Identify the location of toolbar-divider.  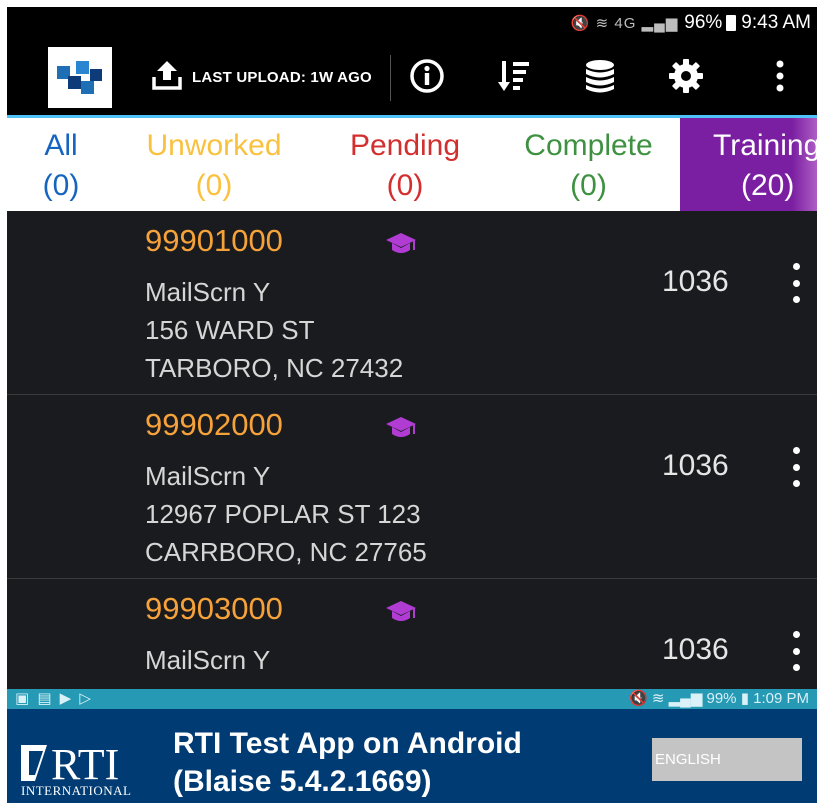
(390, 78).